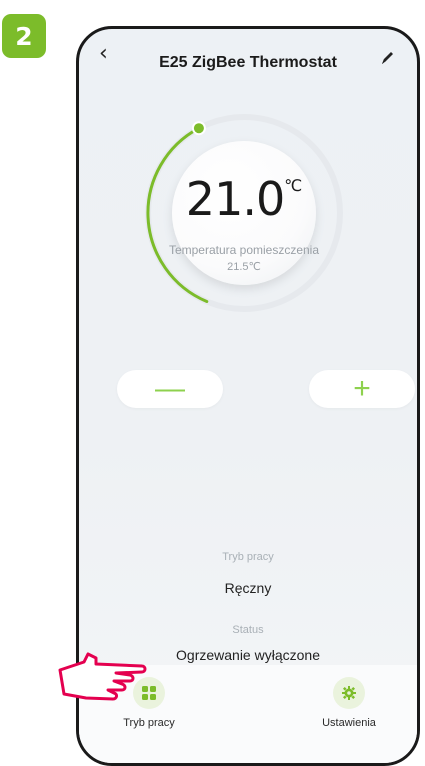 The image size is (425, 766). What do you see at coordinates (388, 58) in the screenshot?
I see `pencil-icon` at bounding box center [388, 58].